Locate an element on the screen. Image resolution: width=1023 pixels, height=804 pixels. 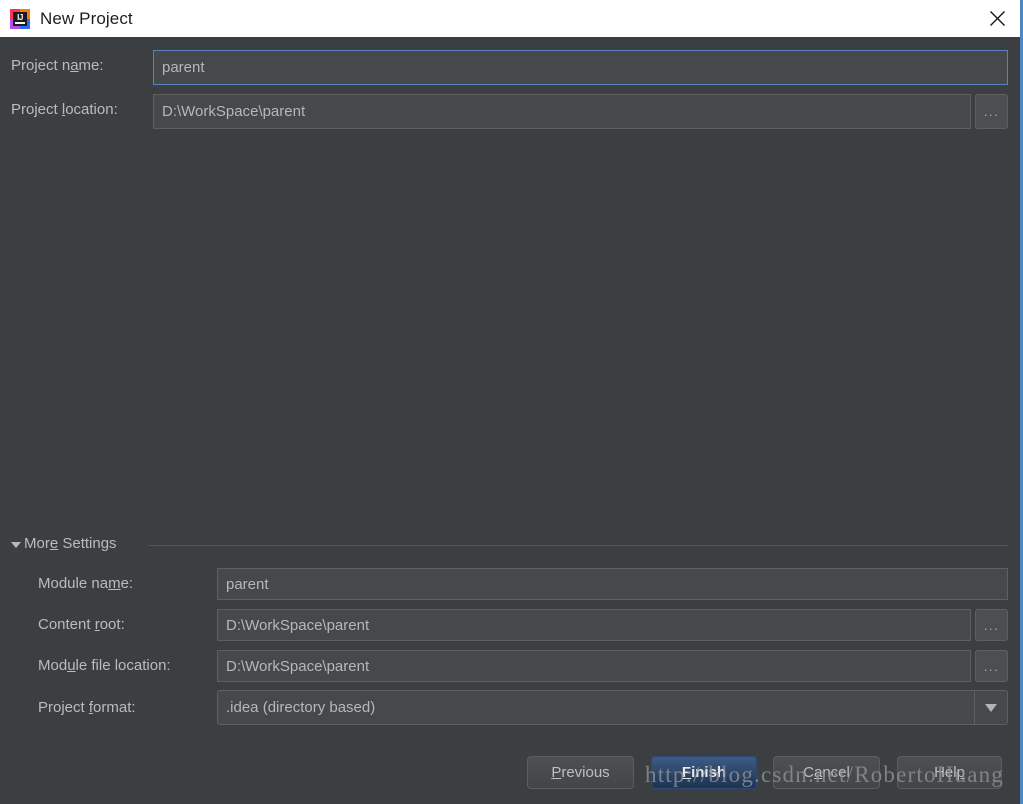
content-root-value: D:\WorkSpace\parent is located at coordinates (298, 625).